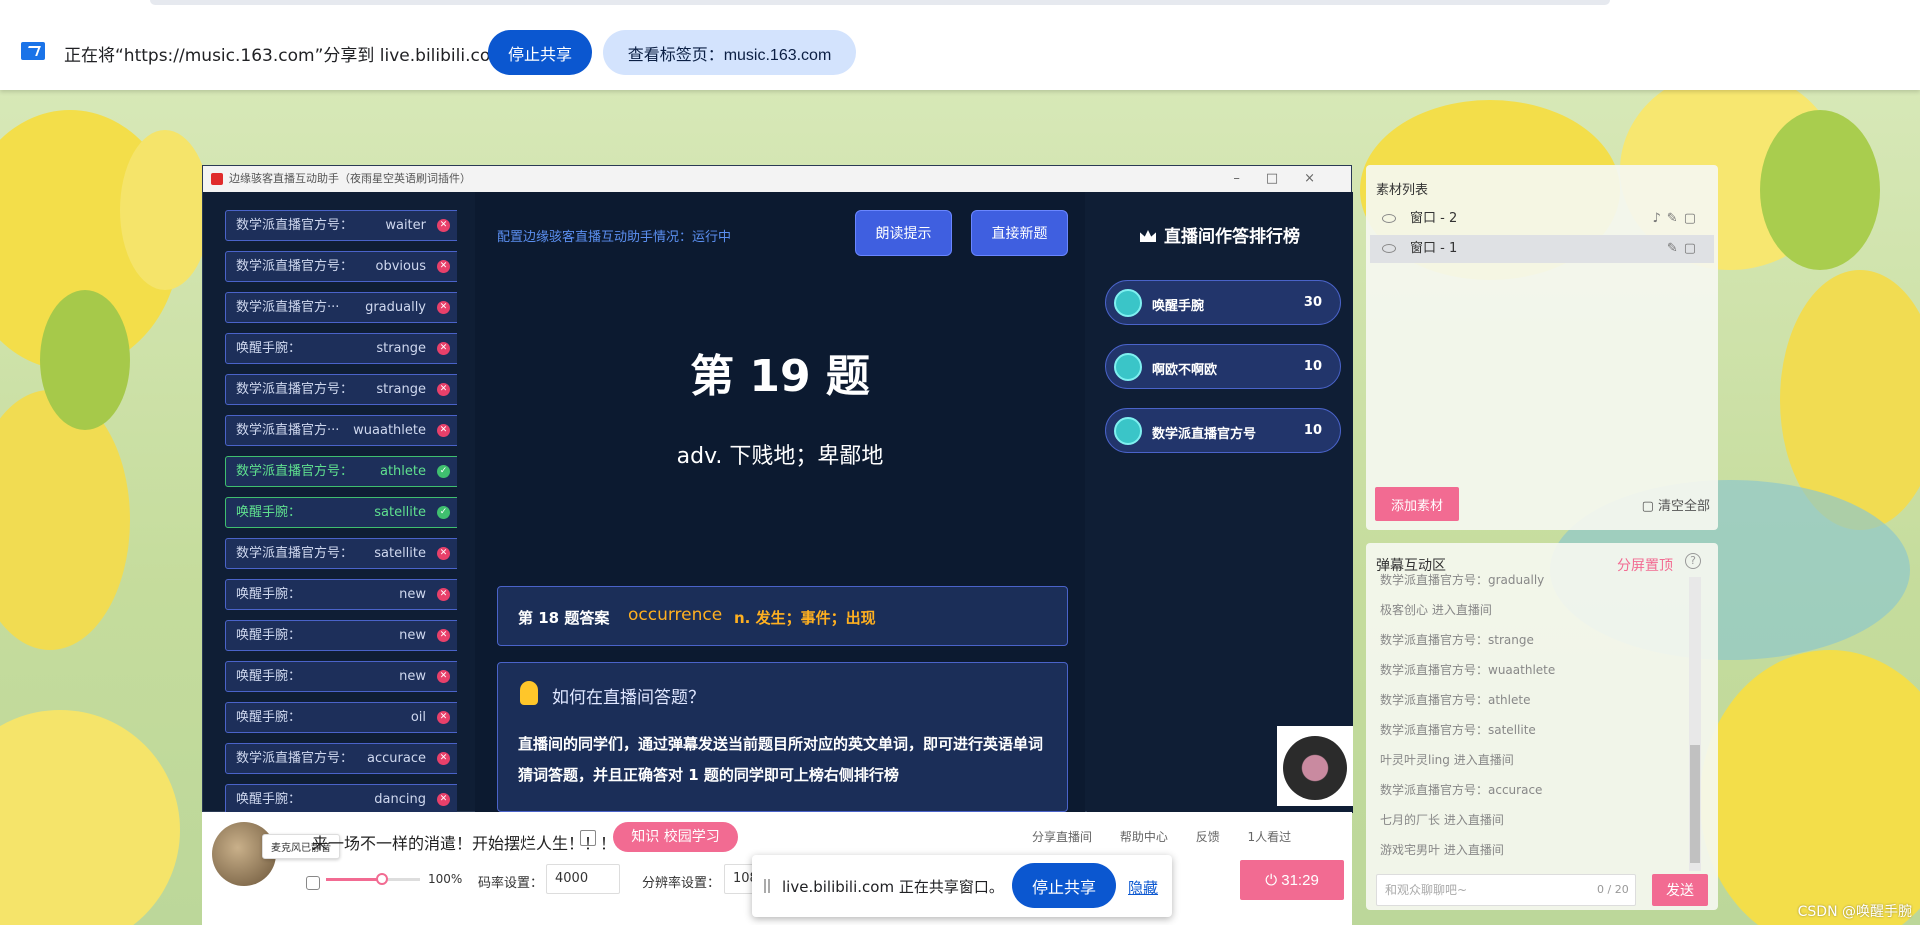 Image resolution: width=1920 pixels, height=925 pixels. What do you see at coordinates (1417, 504) in the screenshot?
I see `add-material-button: 添加素材` at bounding box center [1417, 504].